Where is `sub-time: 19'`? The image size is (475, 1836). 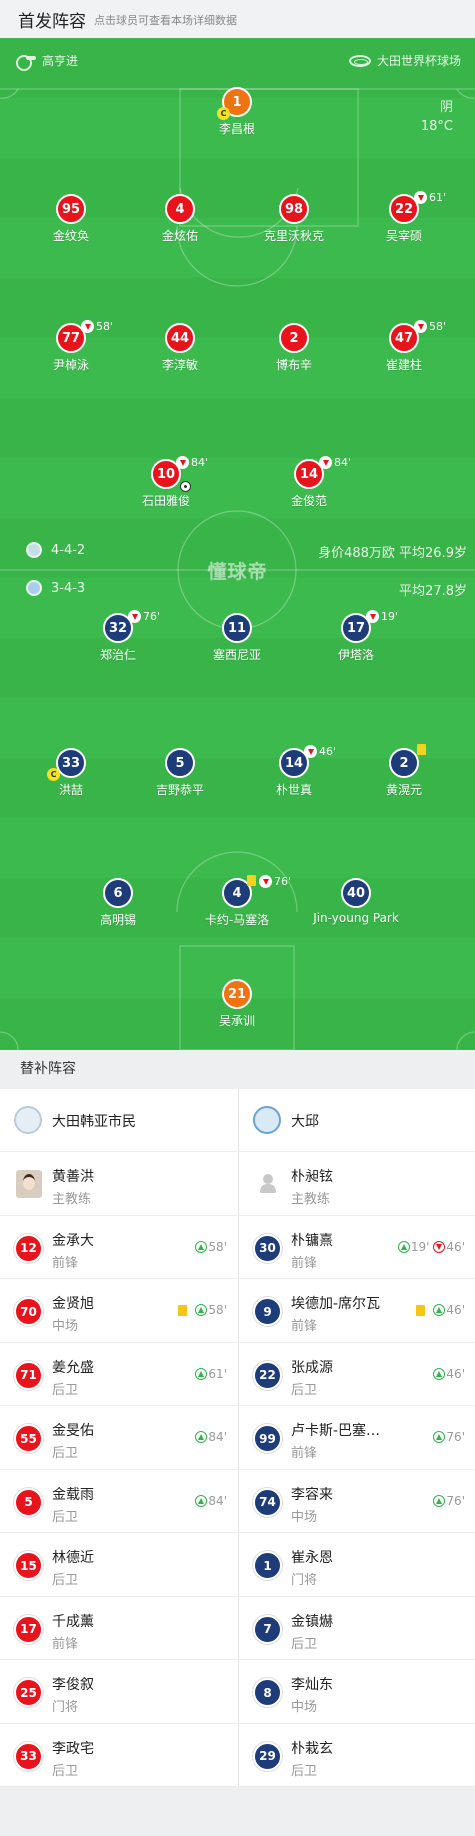 sub-time: 19' is located at coordinates (390, 616).